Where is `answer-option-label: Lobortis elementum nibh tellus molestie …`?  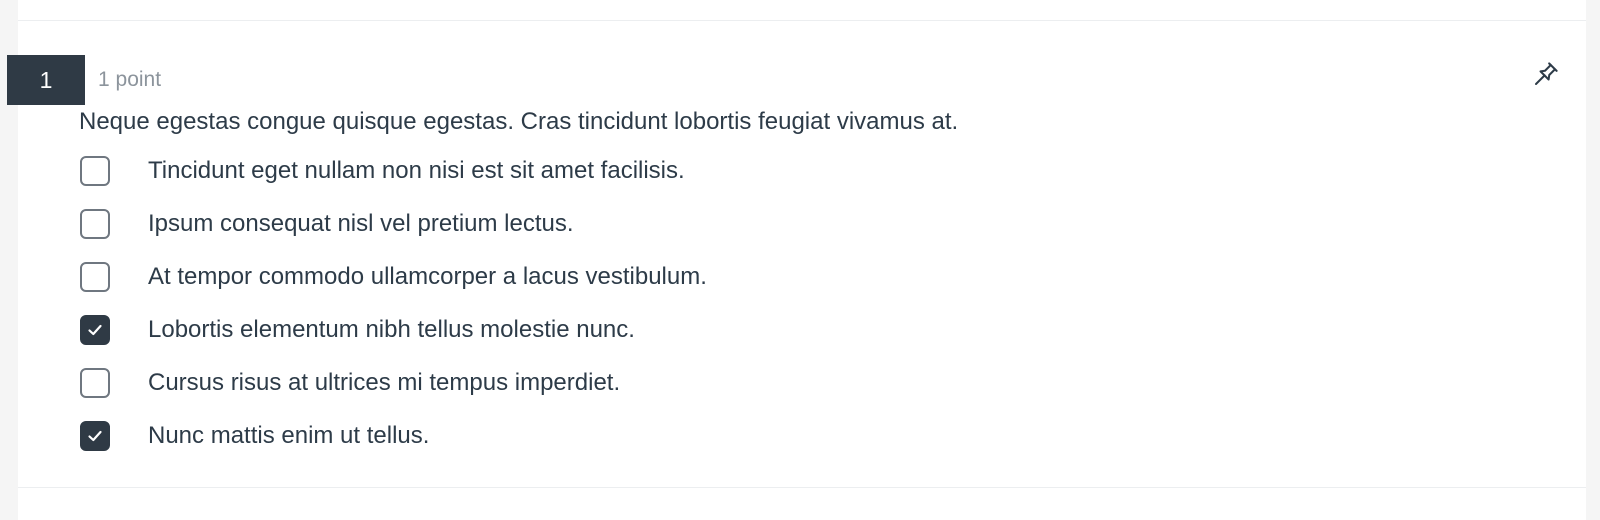 answer-option-label: Lobortis elementum nibh tellus molestie … is located at coordinates (391, 329).